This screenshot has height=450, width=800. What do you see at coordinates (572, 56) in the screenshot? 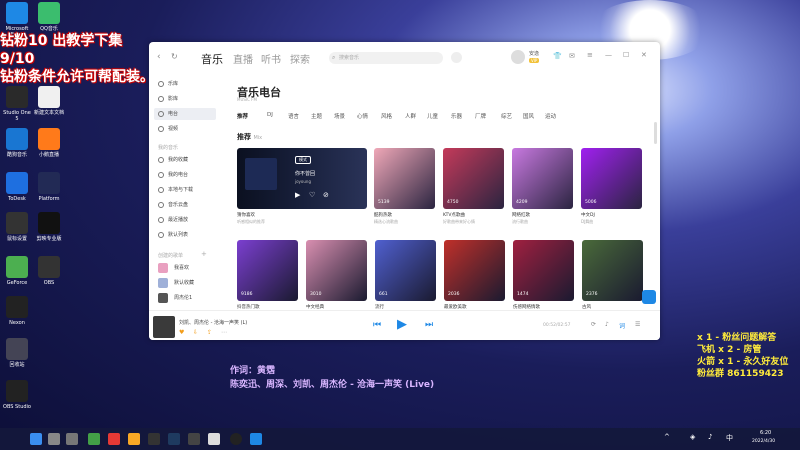
I see `message-icon: ✉` at bounding box center [572, 56].